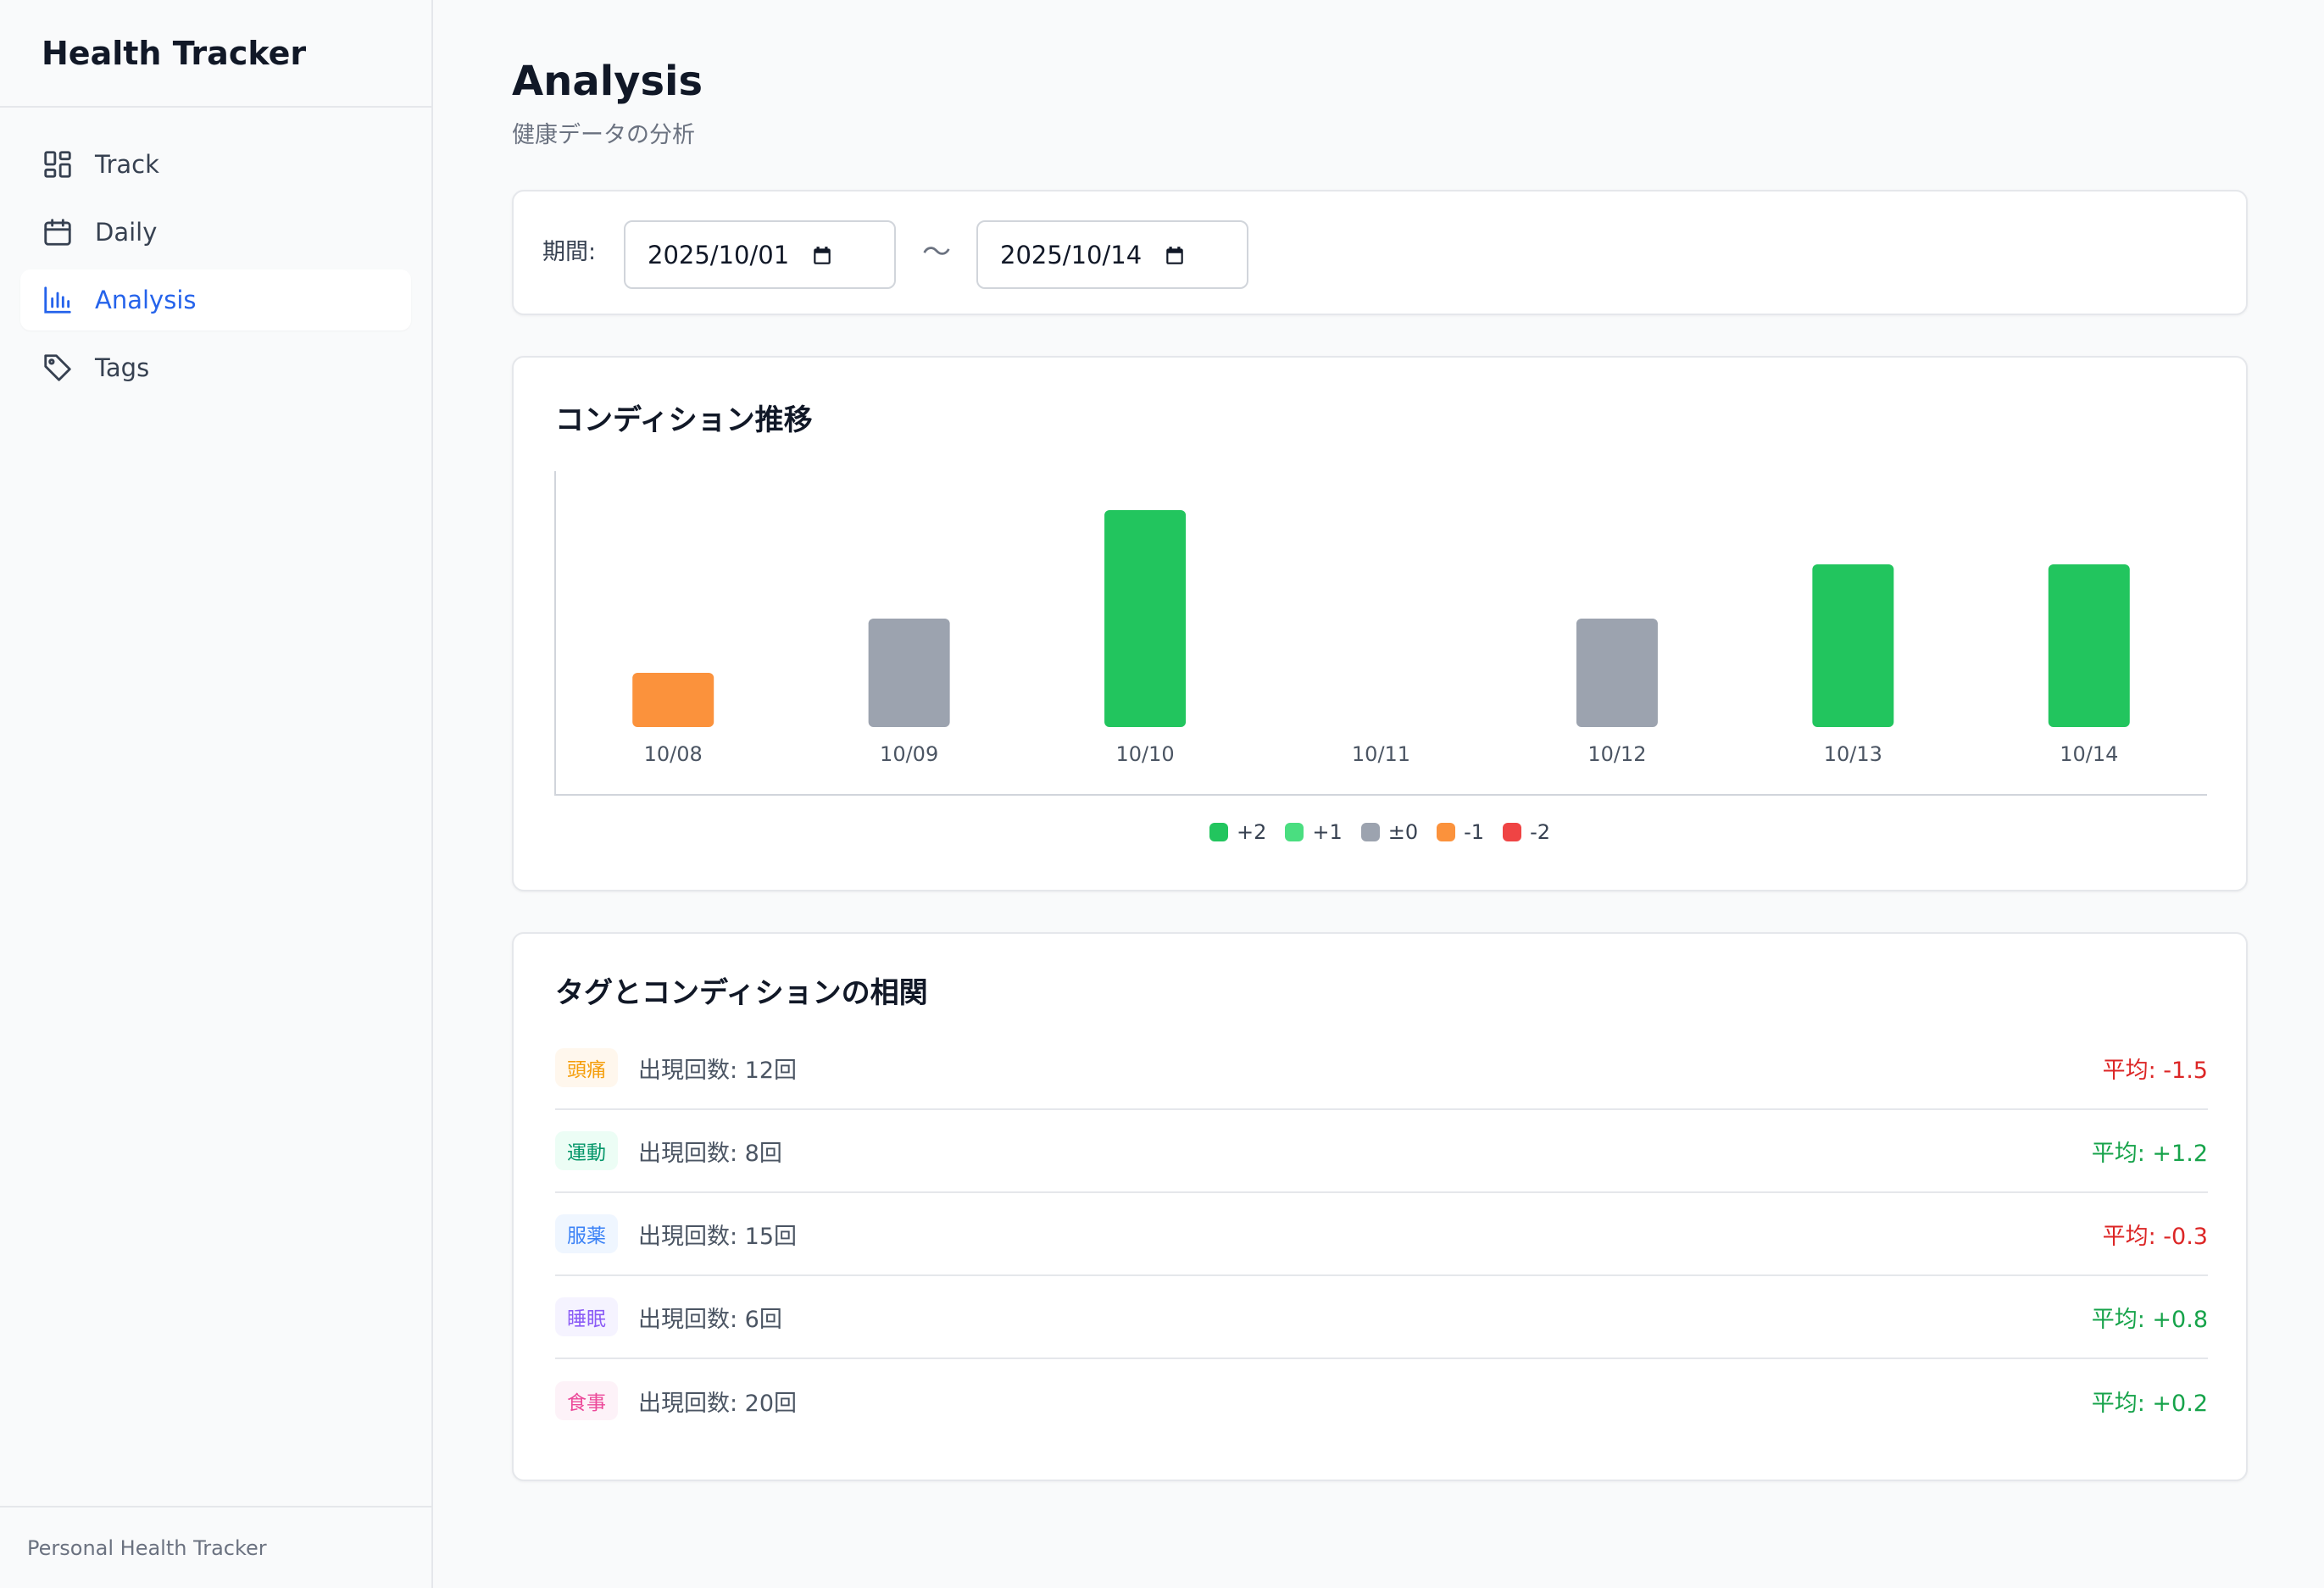  Describe the element at coordinates (586, 1150) in the screenshot. I see `tag-badge: 運動` at that location.